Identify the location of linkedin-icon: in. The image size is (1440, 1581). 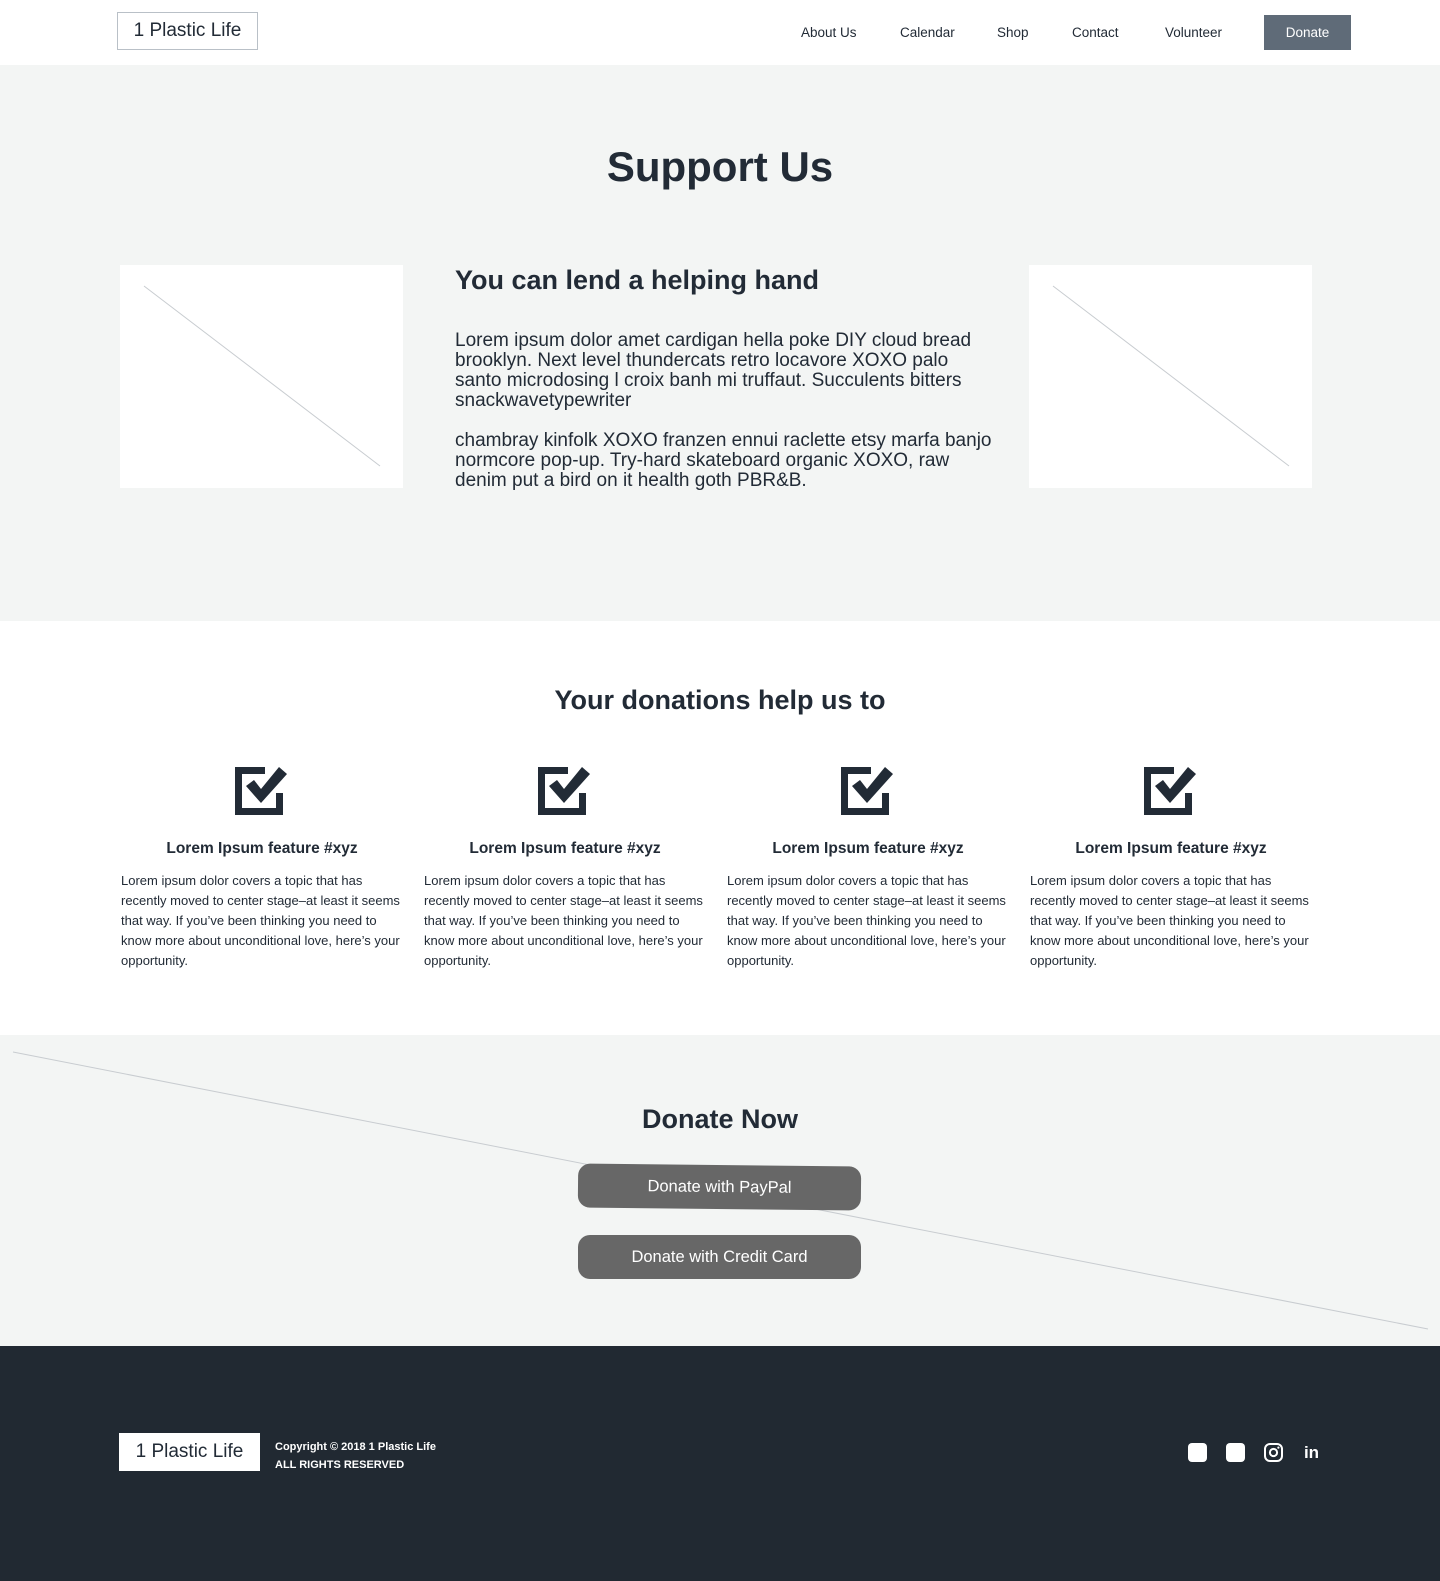
(1311, 1452).